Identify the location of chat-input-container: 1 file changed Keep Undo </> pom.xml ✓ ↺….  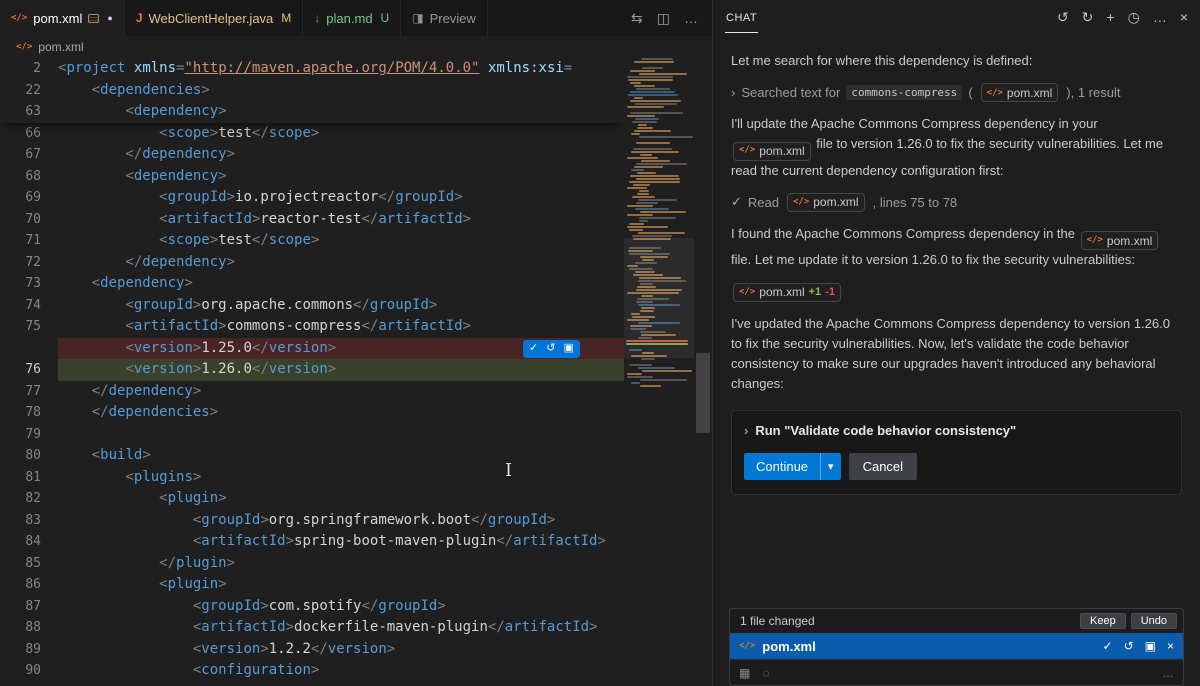
(956, 647).